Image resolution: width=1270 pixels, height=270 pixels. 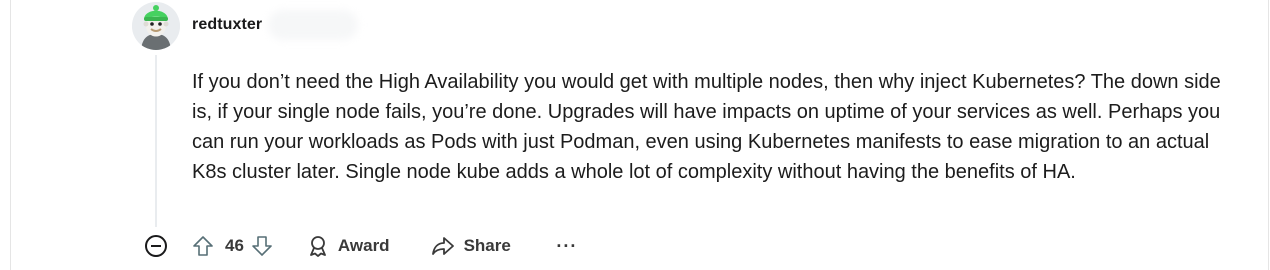 I want to click on user-avatar, so click(x=156, y=26).